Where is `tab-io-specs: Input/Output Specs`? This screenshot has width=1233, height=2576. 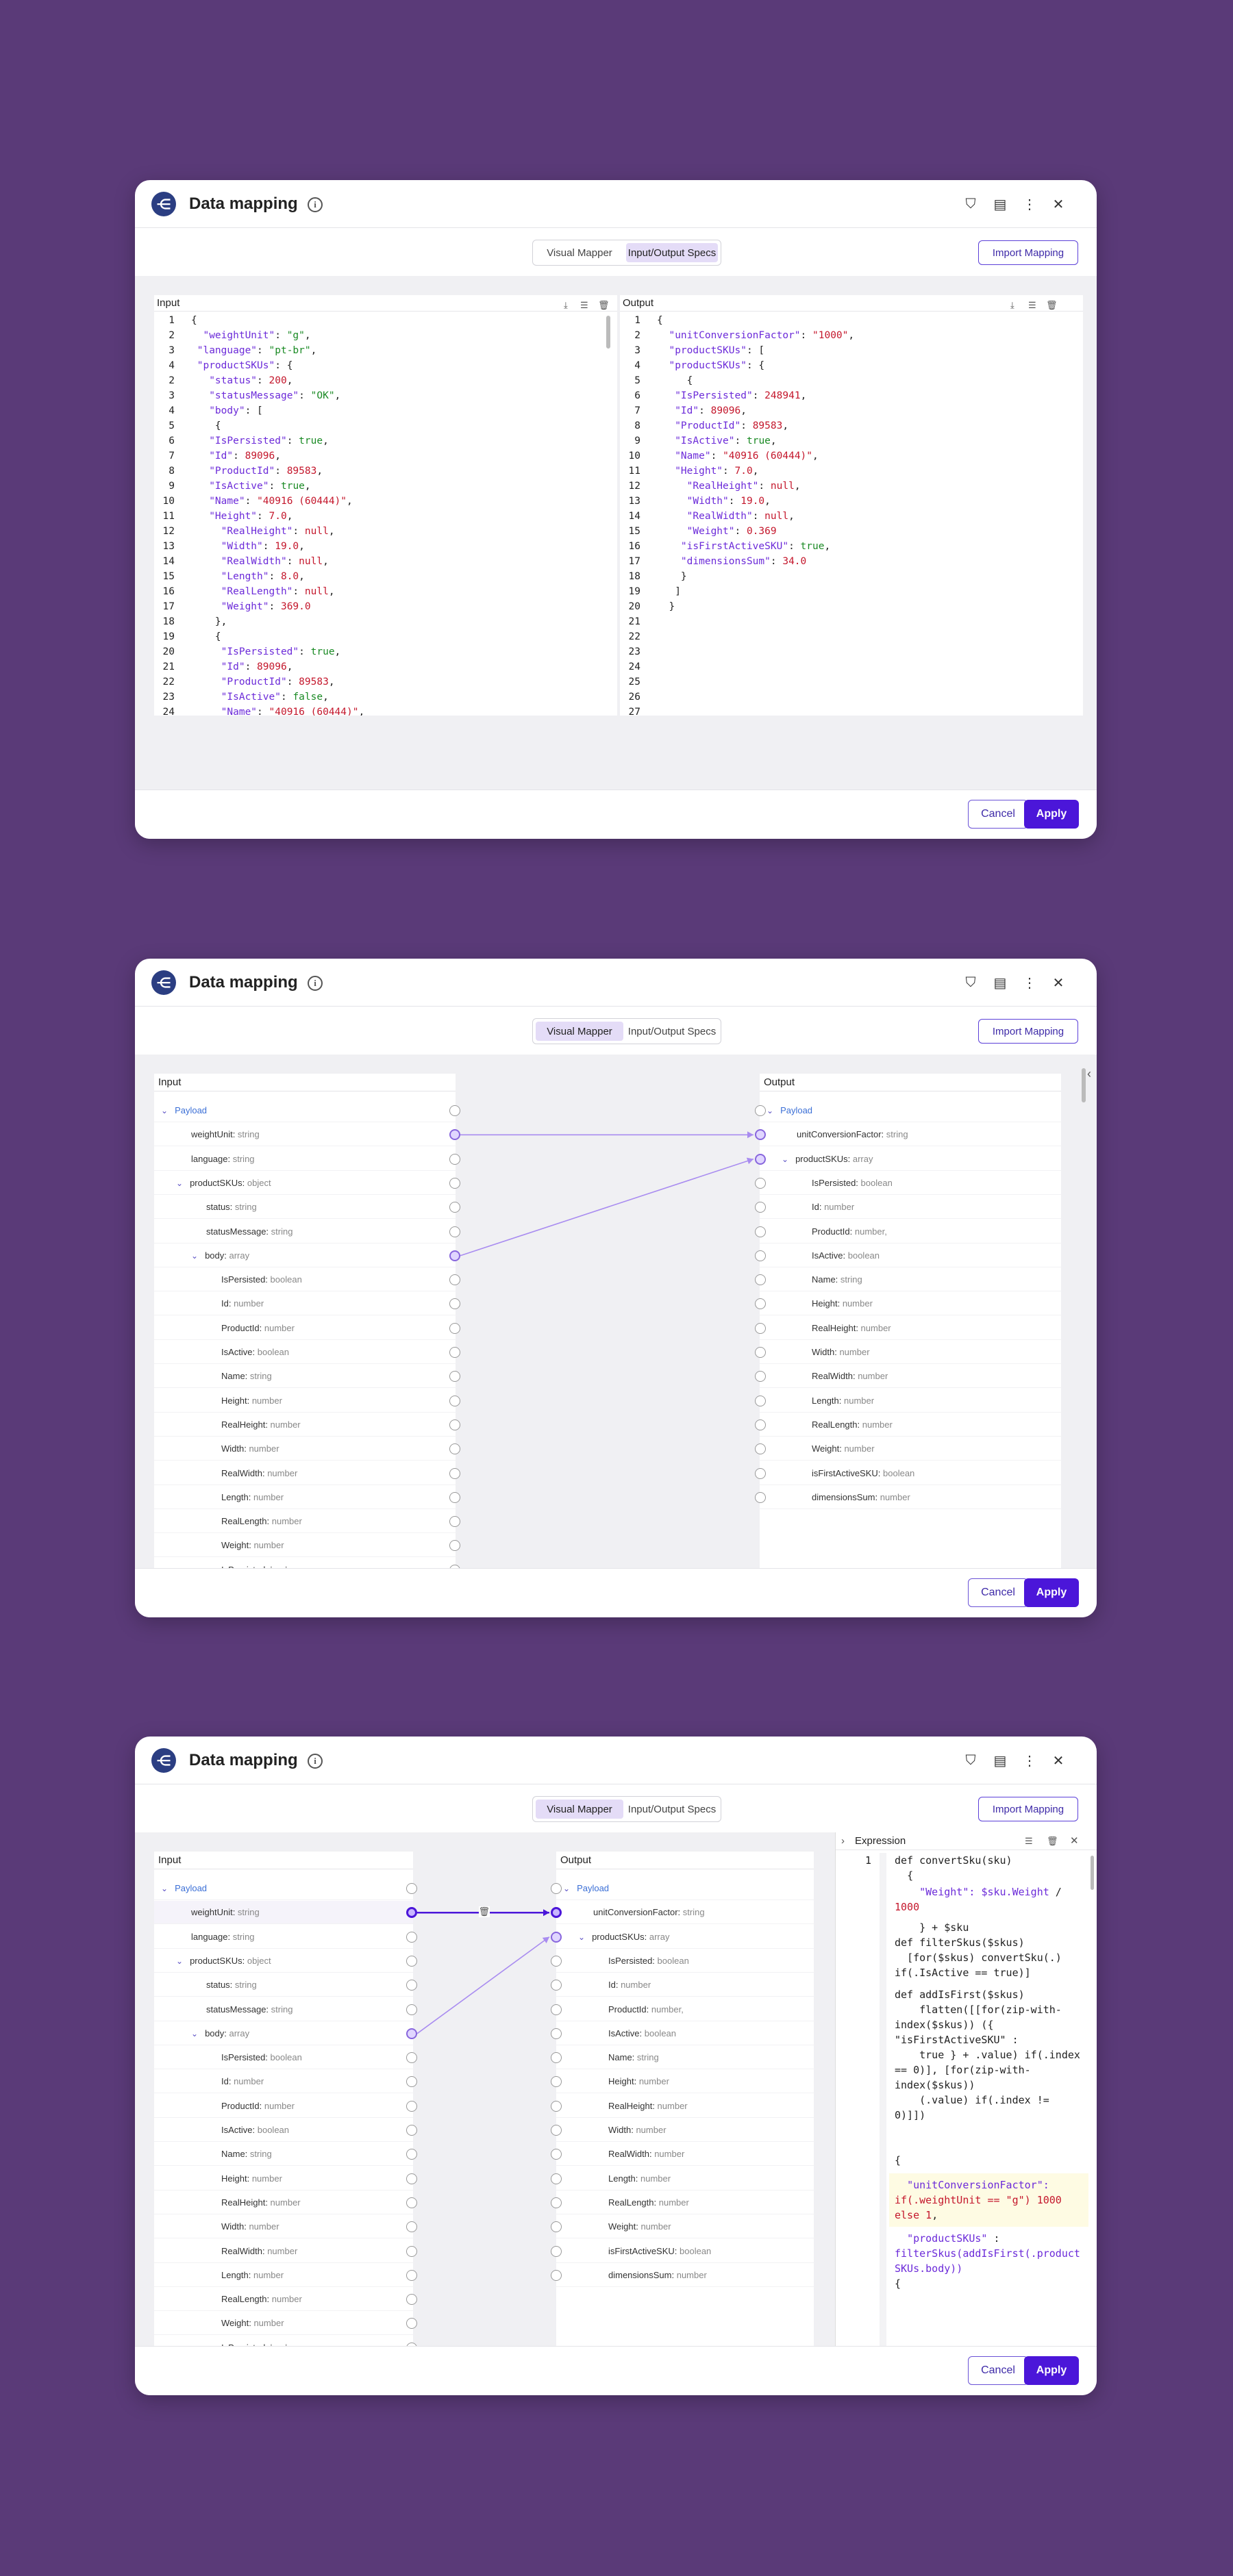 tab-io-specs: Input/Output Specs is located at coordinates (672, 1031).